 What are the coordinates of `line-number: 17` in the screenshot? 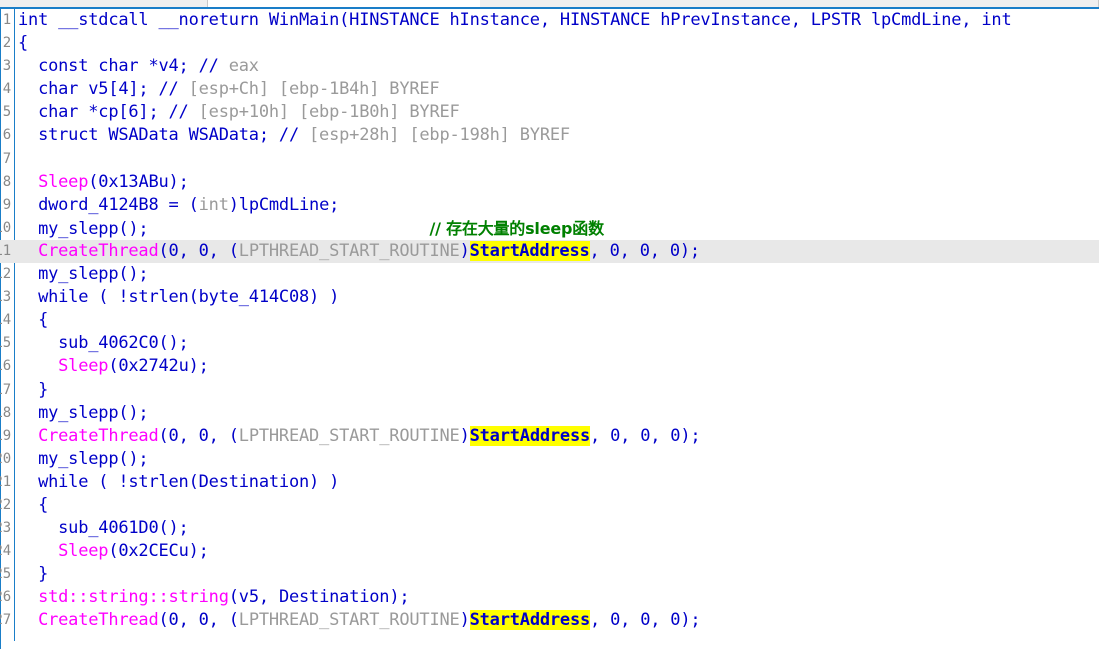 It's located at (5, 389).